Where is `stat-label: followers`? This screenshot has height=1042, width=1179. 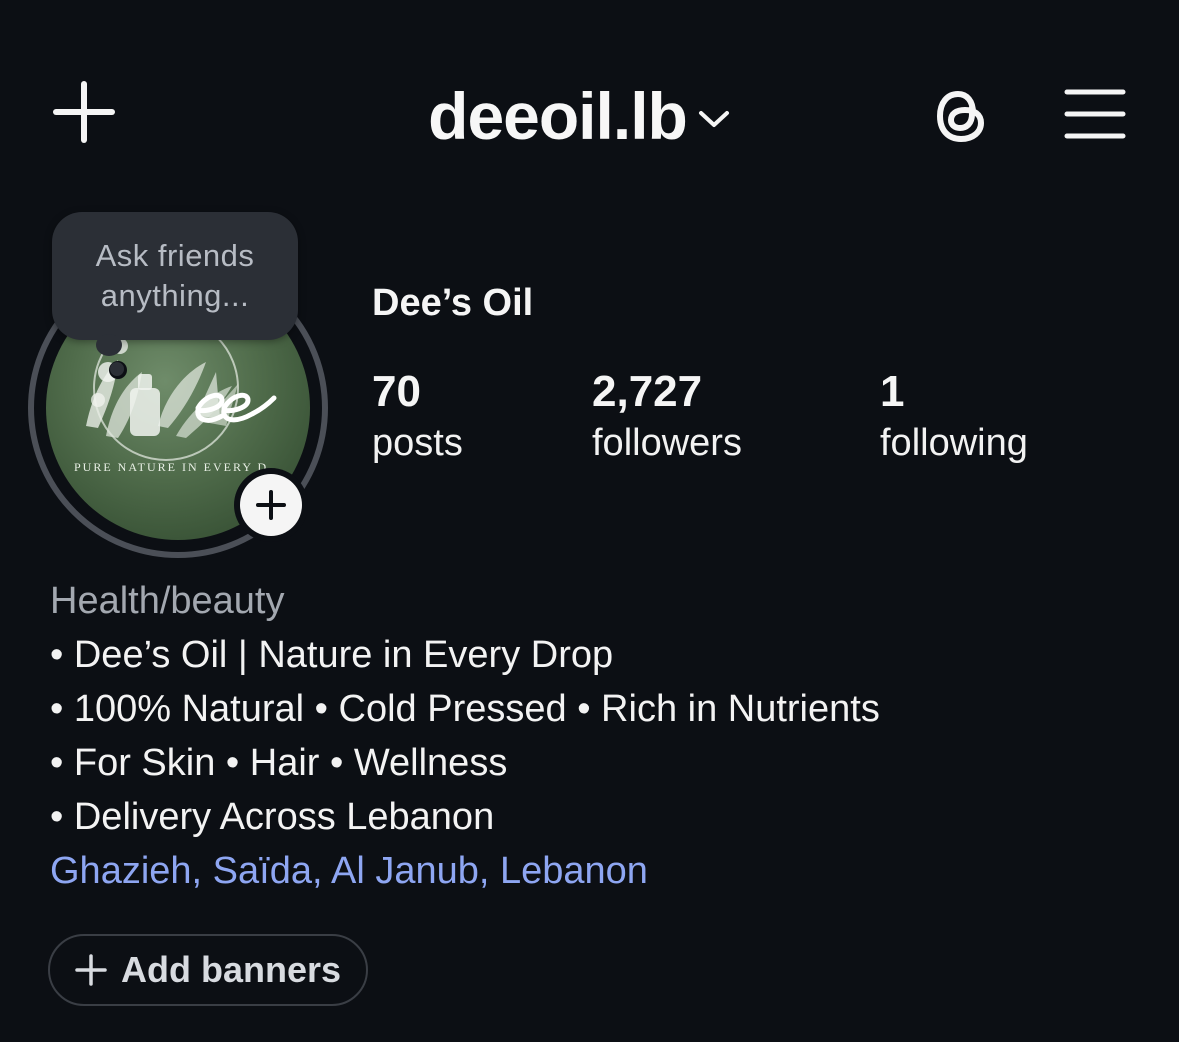
stat-label: followers is located at coordinates (667, 443).